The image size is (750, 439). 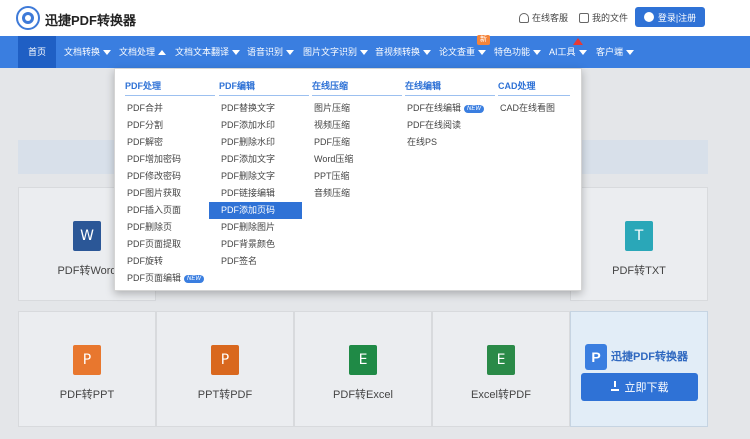 What do you see at coordinates (534, 87) in the screenshot?
I see `menu-col-heading: CAD处理` at bounding box center [534, 87].